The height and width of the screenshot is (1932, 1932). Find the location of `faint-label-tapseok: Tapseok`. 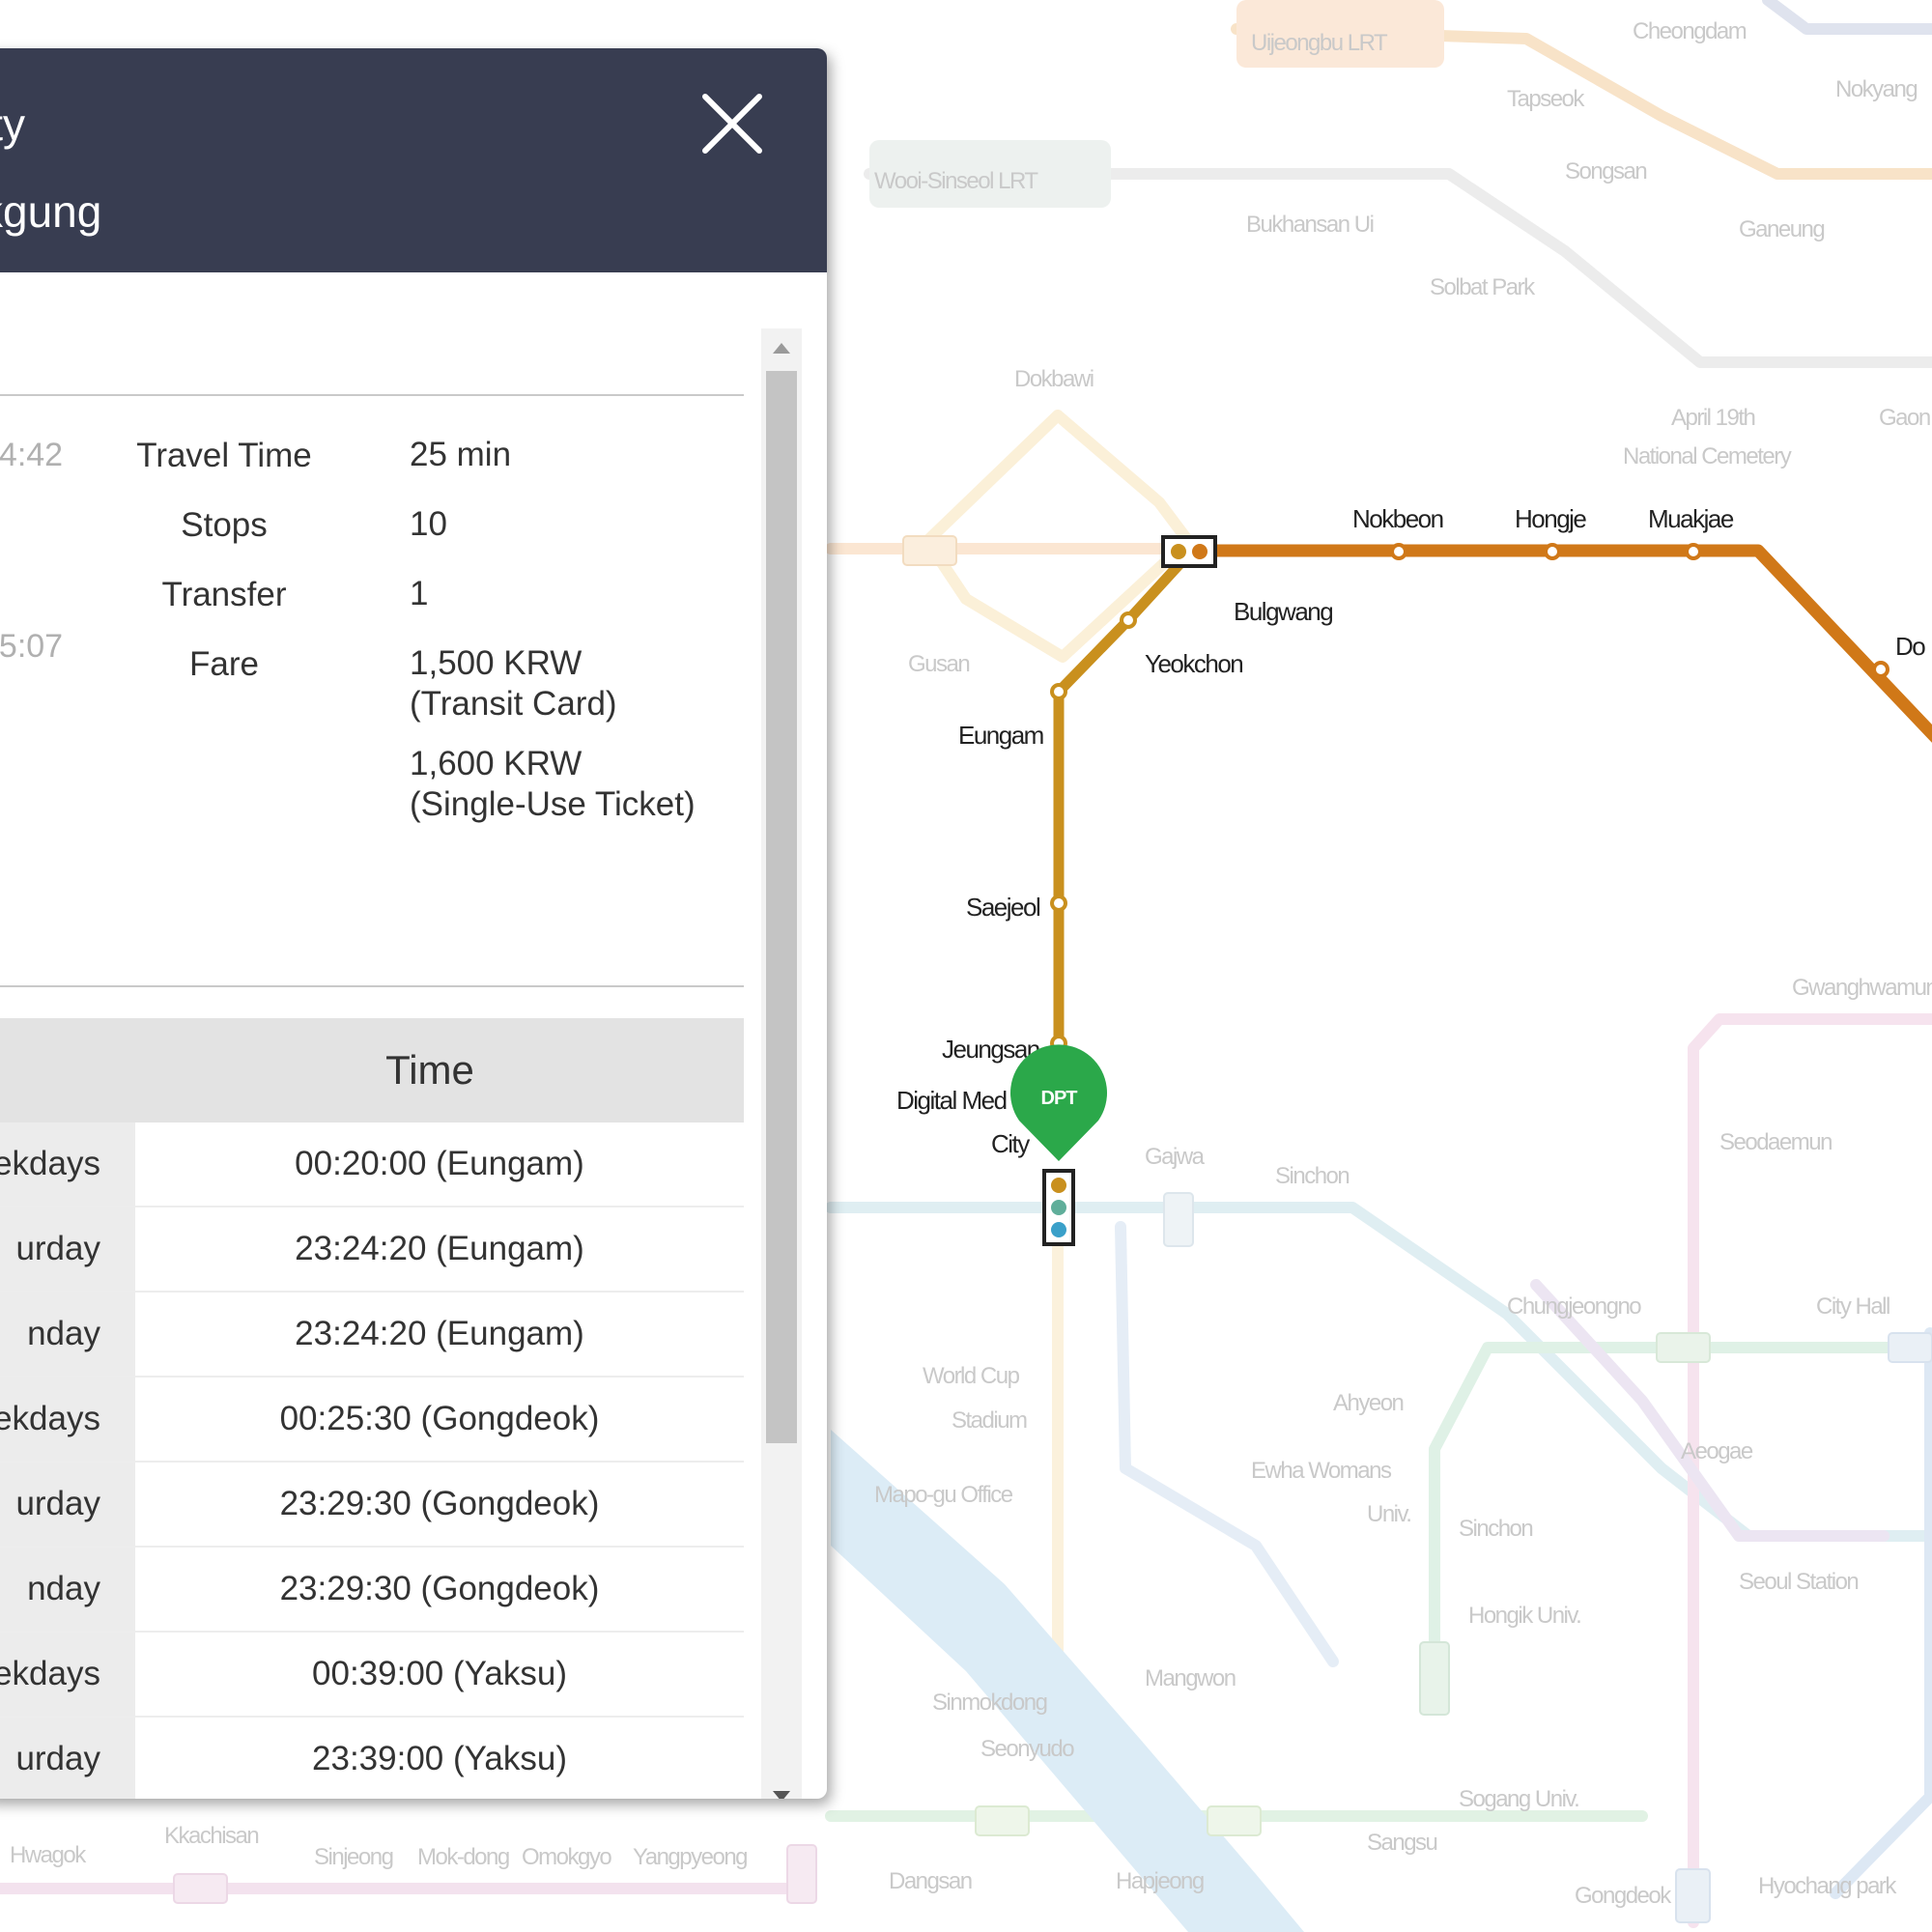

faint-label-tapseok: Tapseok is located at coordinates (1546, 99).